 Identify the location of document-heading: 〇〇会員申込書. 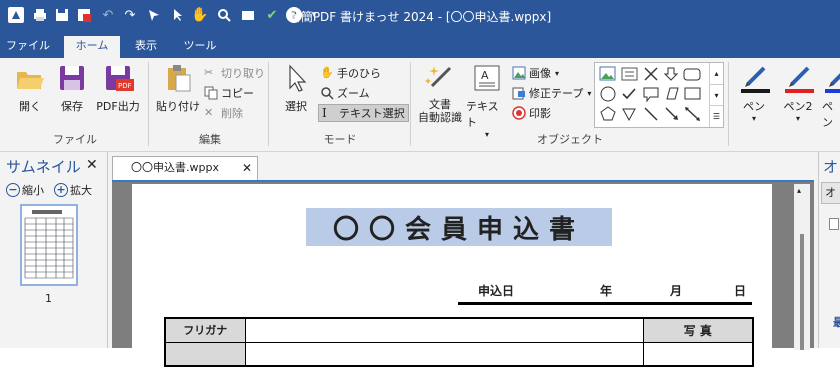
(459, 227).